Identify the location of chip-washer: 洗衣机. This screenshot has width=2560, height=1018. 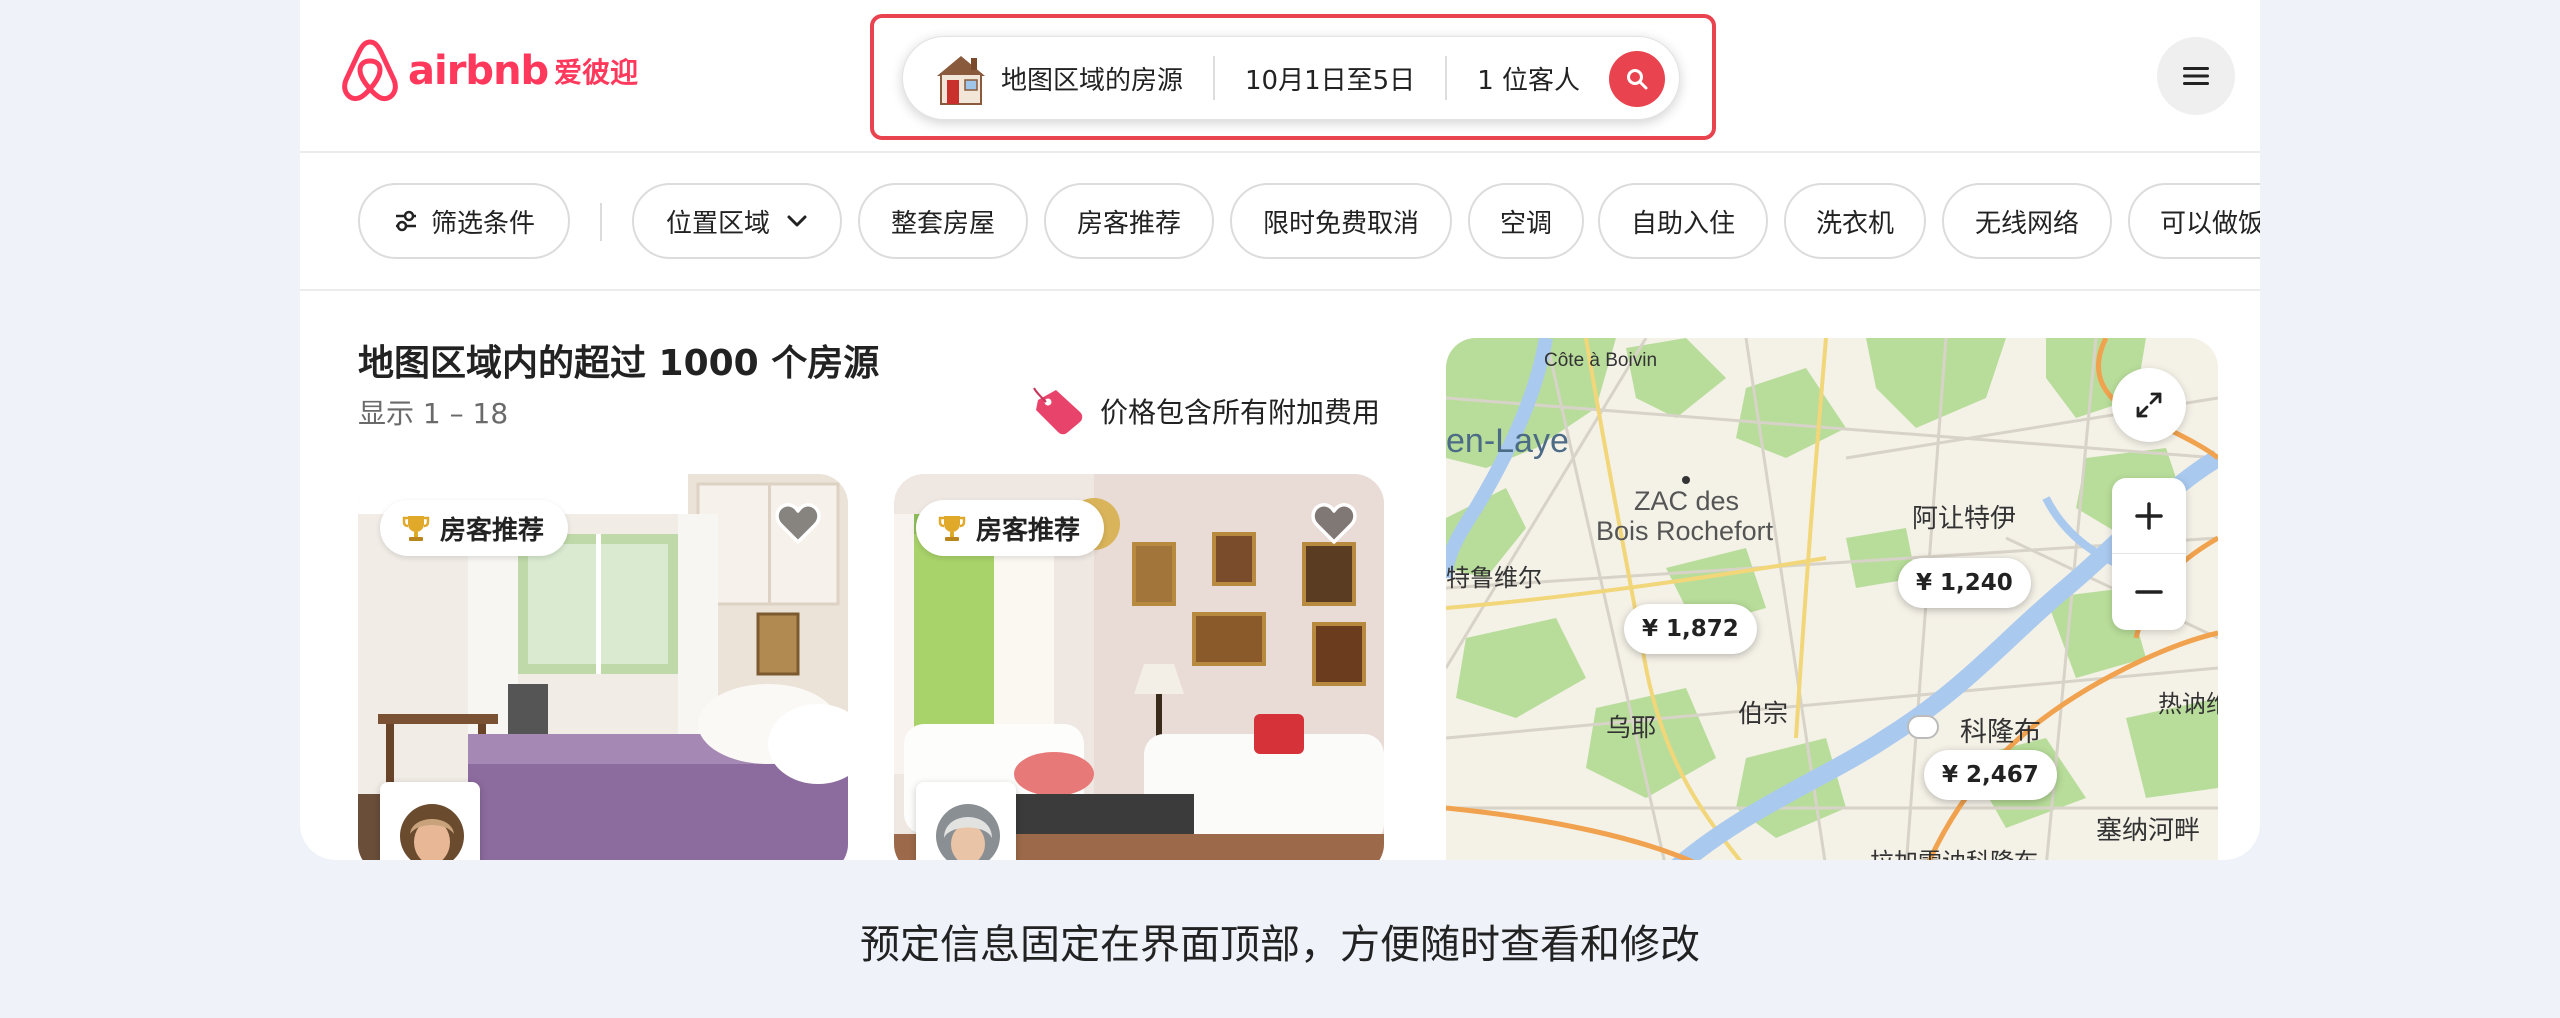
(1855, 221).